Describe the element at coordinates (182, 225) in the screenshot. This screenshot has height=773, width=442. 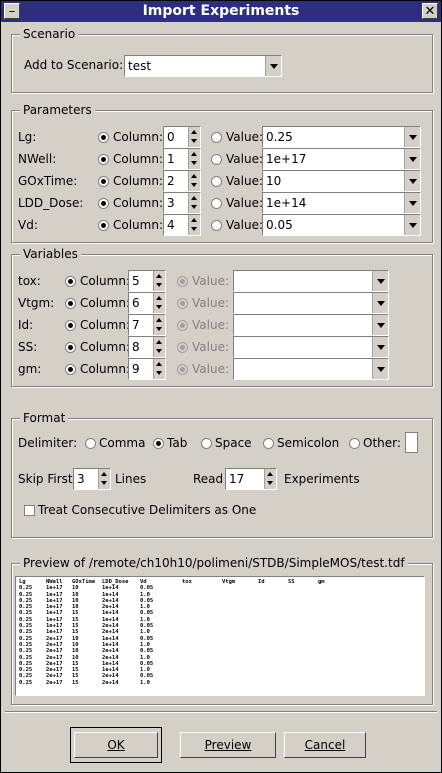
I see `parameter-column-spinbox: 4` at that location.